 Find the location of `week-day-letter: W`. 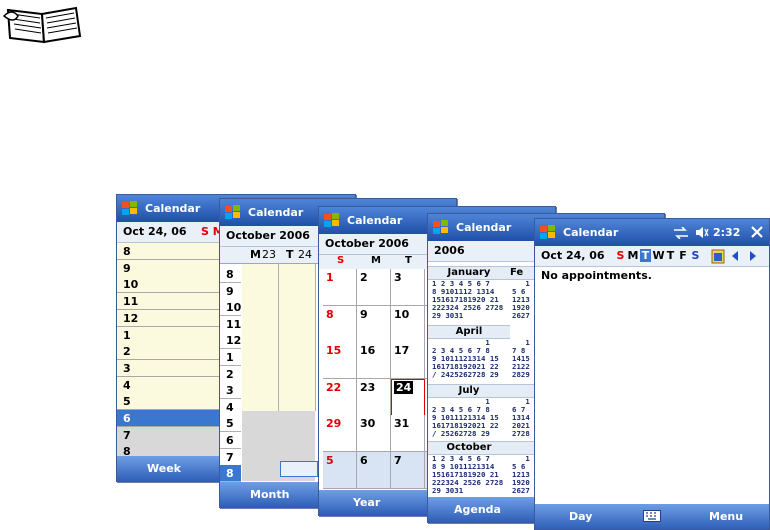

week-day-letter: W is located at coordinates (659, 255).